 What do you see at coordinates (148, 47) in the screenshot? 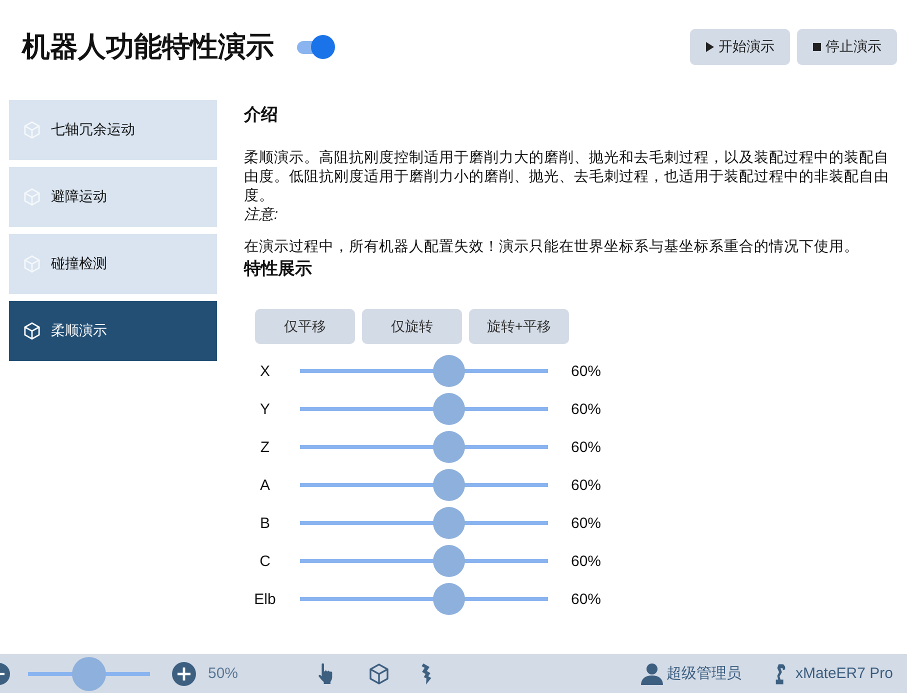
I see `page-title: 机器人功能特性演示` at bounding box center [148, 47].